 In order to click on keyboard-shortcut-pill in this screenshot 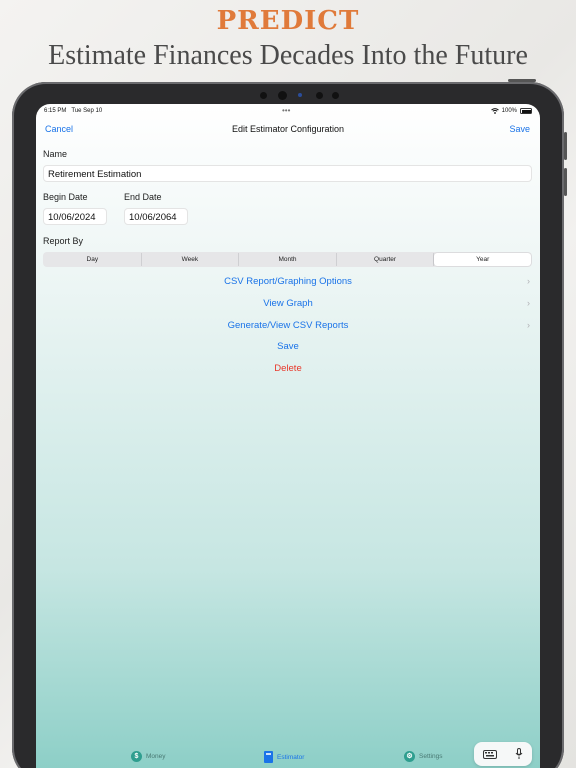, I will do `click(503, 754)`.